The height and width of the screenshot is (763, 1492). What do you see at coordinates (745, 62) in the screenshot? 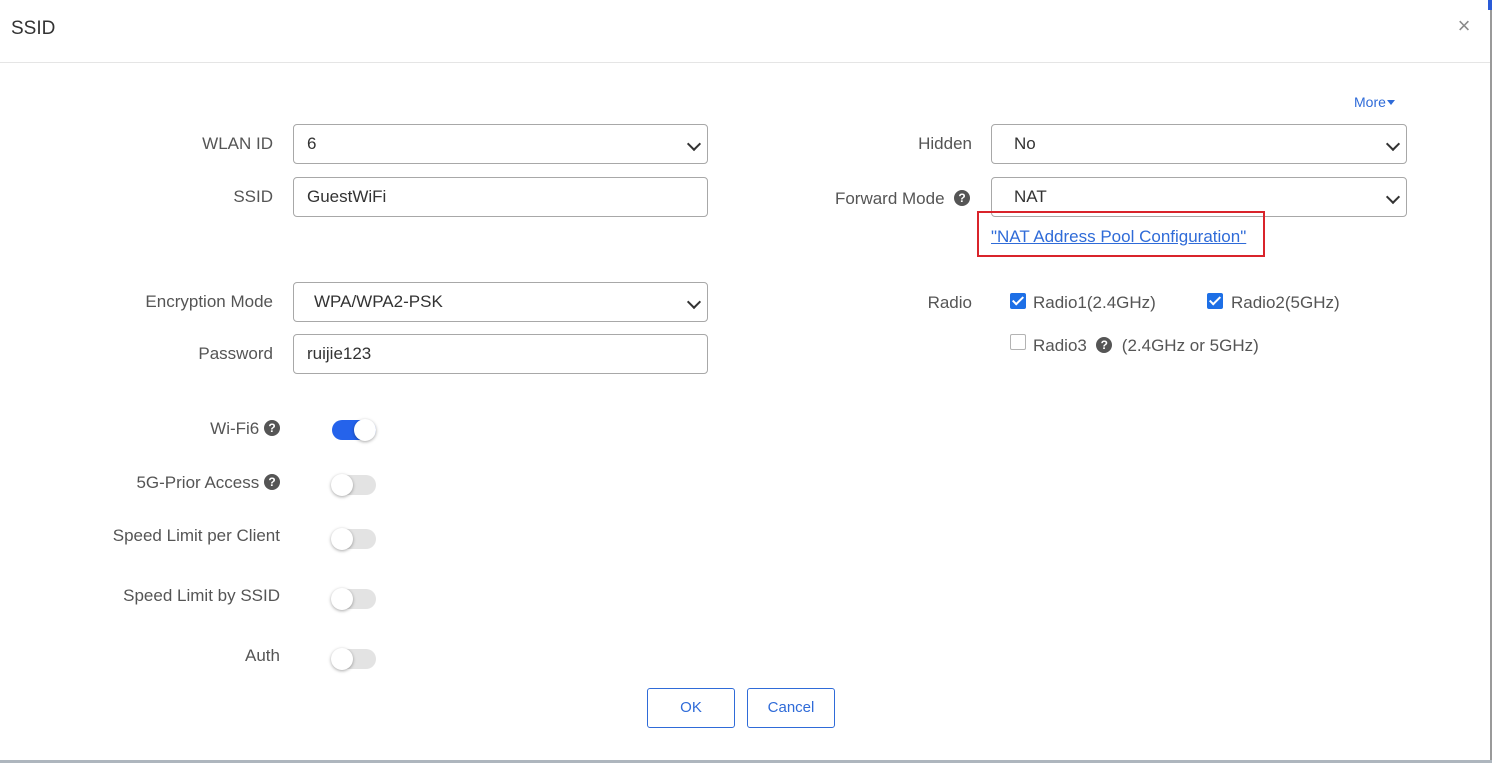
I see `header-divider` at bounding box center [745, 62].